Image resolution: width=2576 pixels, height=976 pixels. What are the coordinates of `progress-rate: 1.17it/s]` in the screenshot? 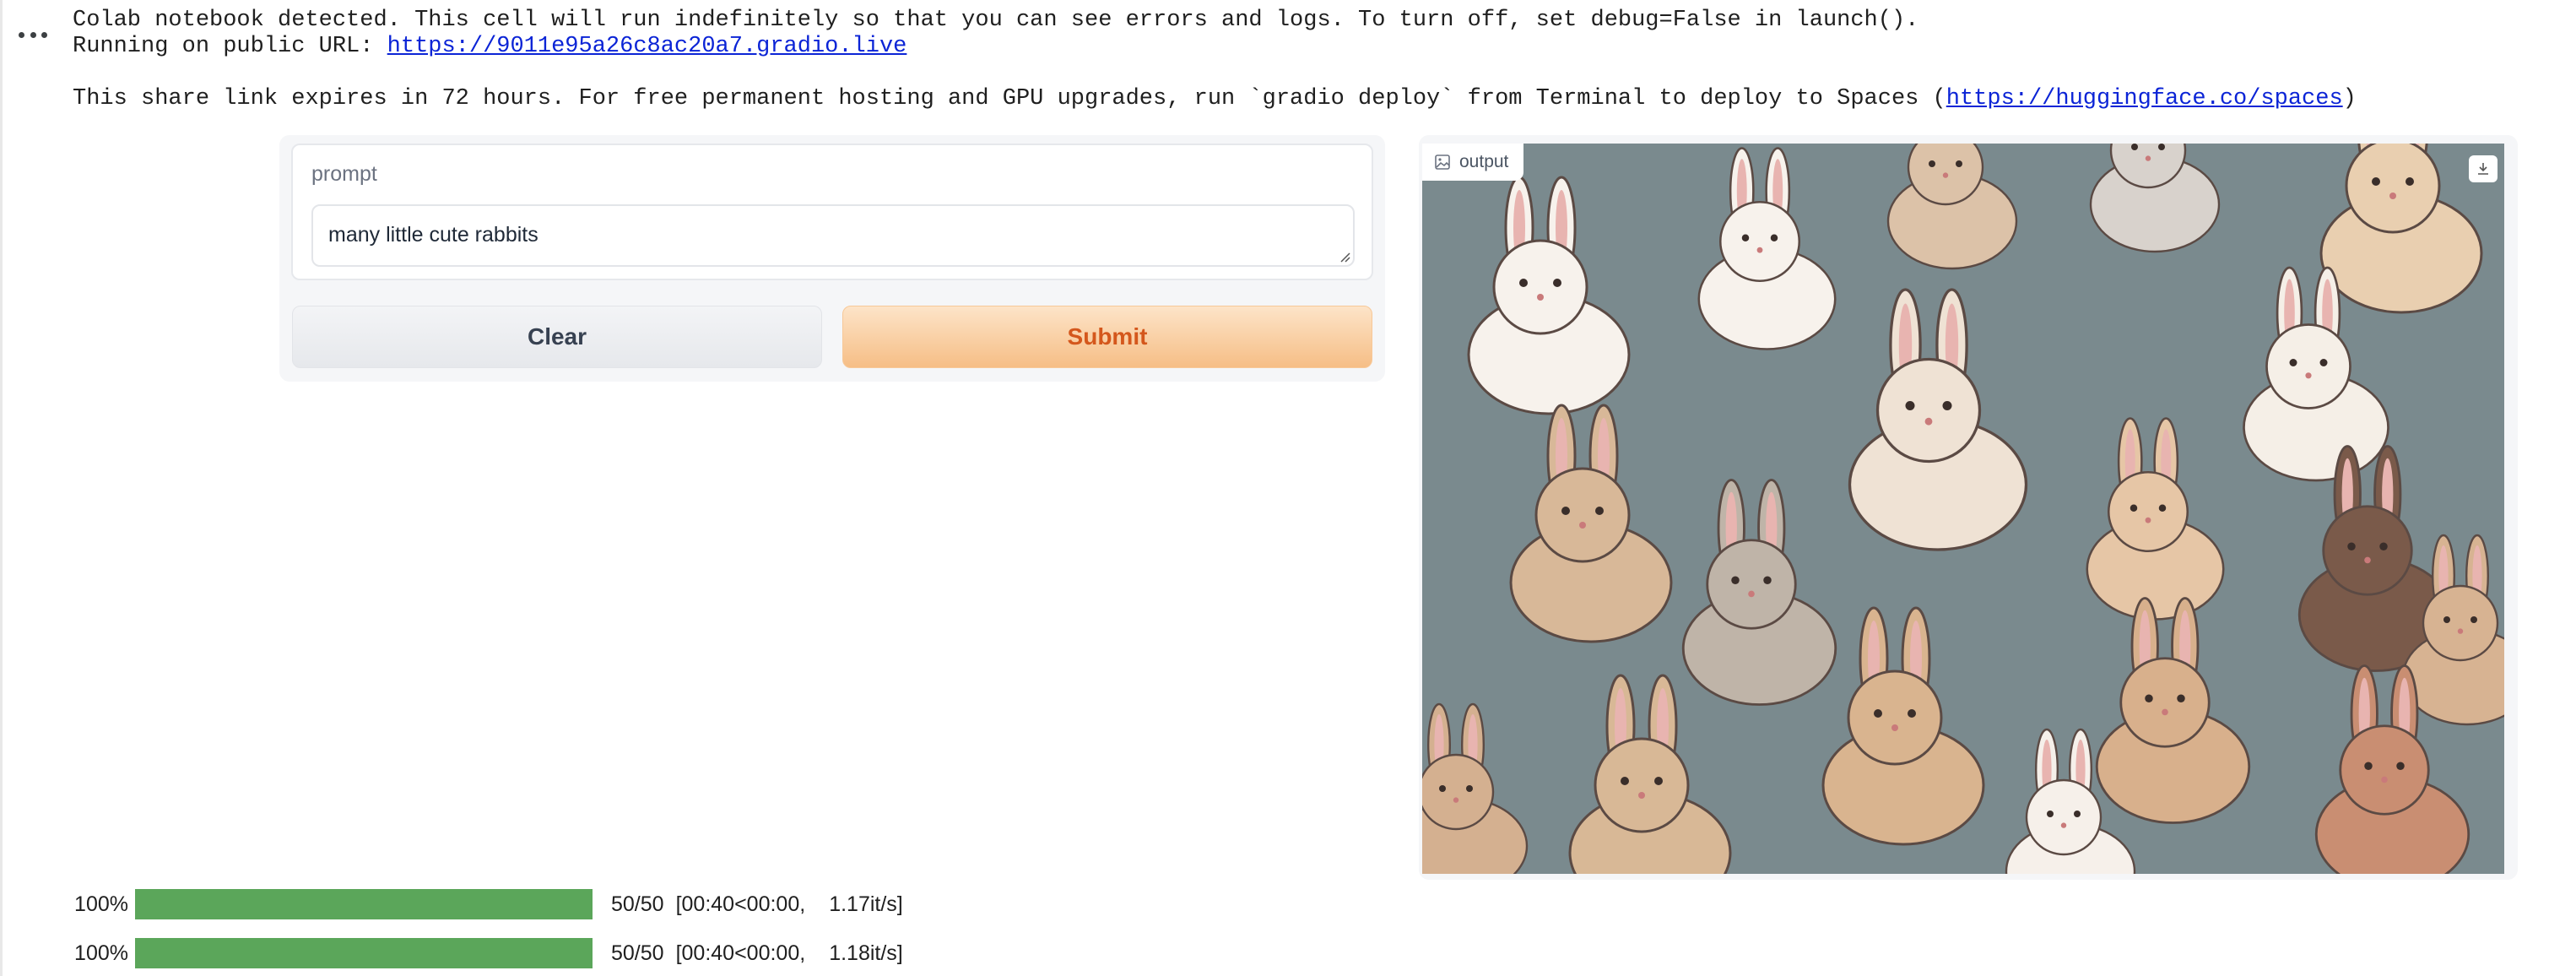 It's located at (866, 904).